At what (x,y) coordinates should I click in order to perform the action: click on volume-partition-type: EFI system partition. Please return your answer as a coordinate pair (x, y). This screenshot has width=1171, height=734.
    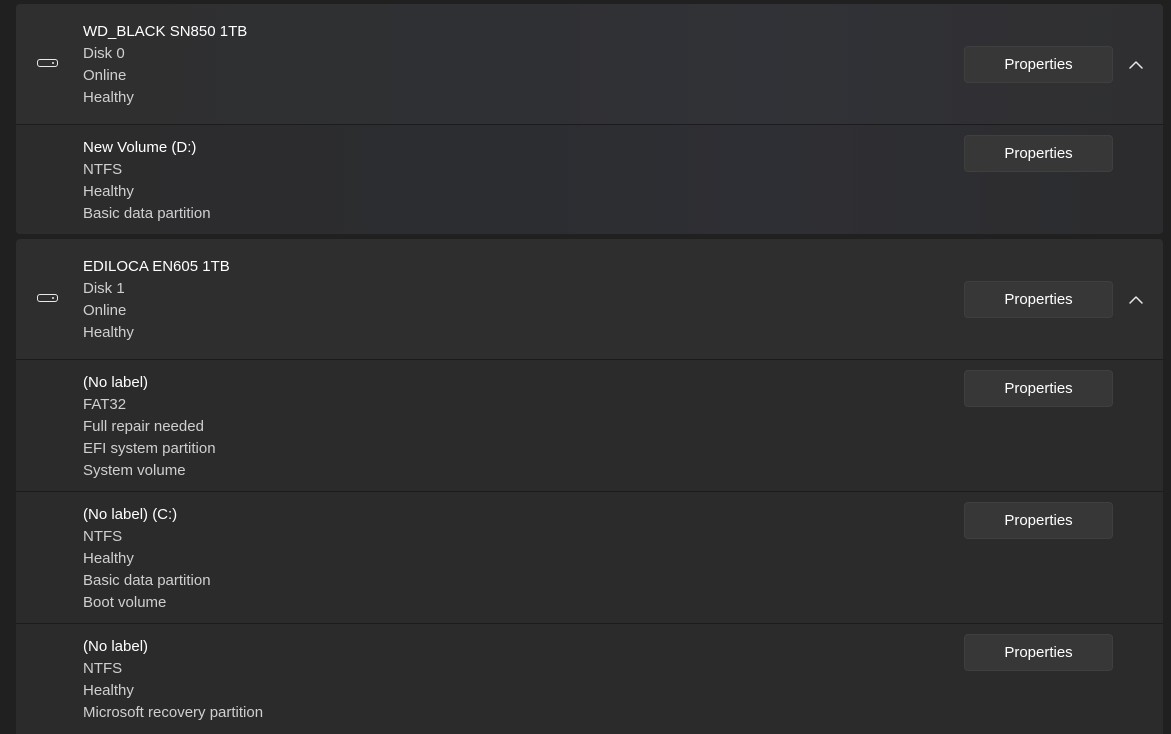
    Looking at the image, I should click on (149, 448).